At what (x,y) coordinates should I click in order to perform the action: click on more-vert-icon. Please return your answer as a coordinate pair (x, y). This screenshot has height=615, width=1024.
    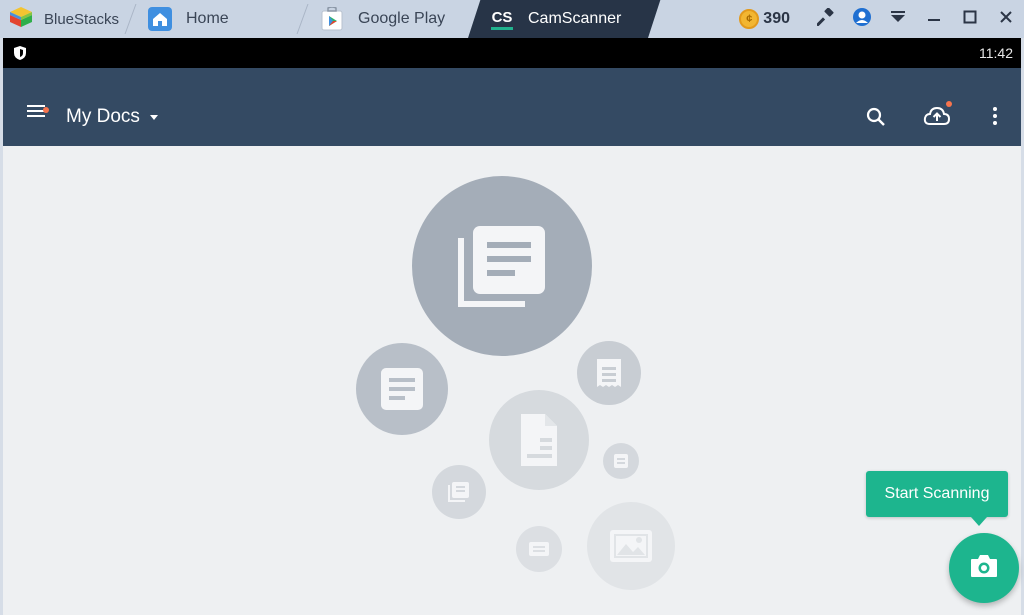
    Looking at the image, I should click on (995, 118).